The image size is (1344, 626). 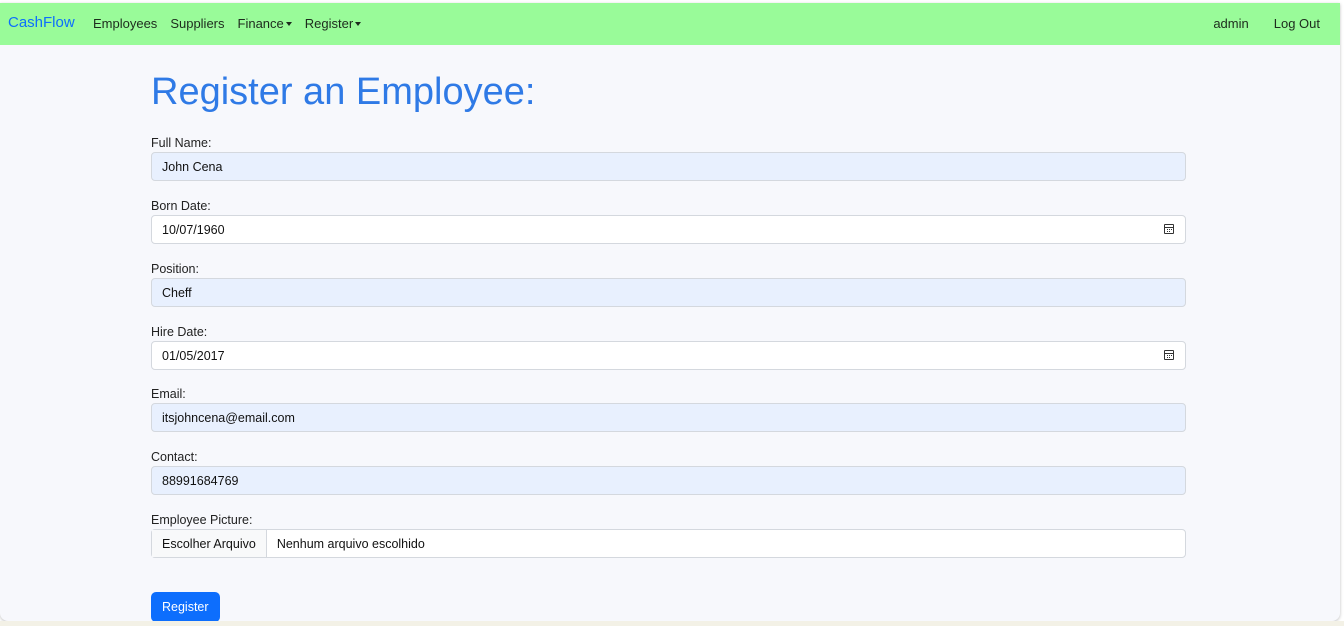 What do you see at coordinates (233, 23) in the screenshot?
I see `nav-links: Employees Suppliers Finance Register` at bounding box center [233, 23].